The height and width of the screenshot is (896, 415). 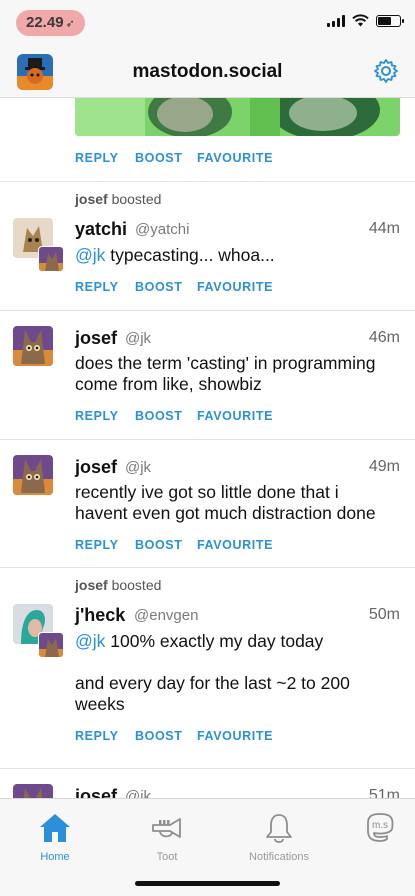 I want to click on post-time: 49m, so click(x=384, y=466).